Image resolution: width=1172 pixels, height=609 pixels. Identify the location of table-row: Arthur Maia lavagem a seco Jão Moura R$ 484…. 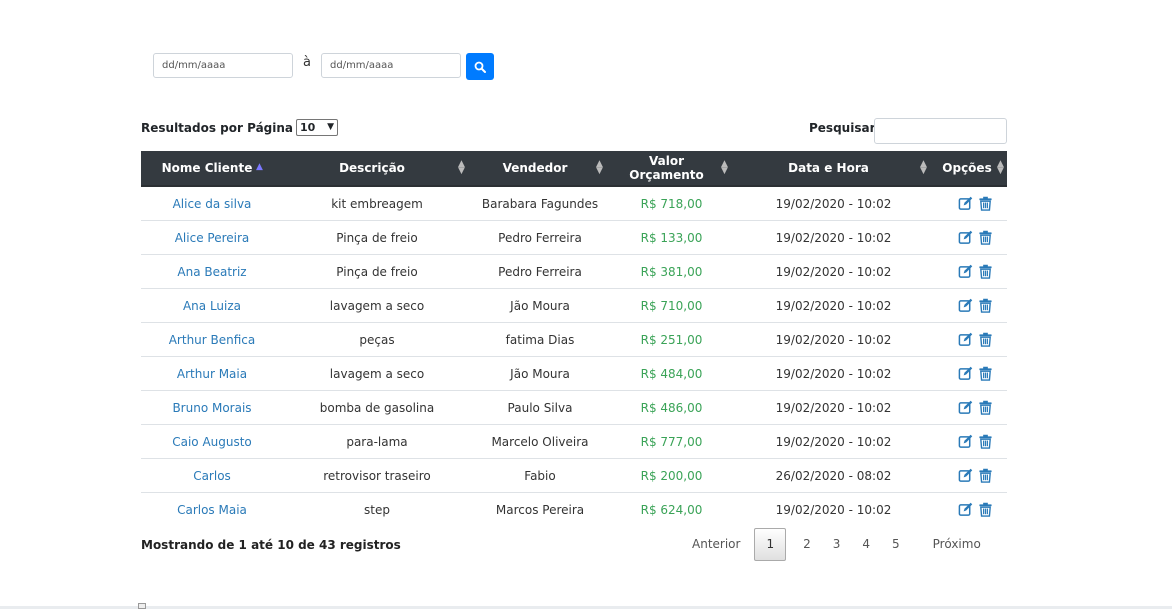
(574, 373).